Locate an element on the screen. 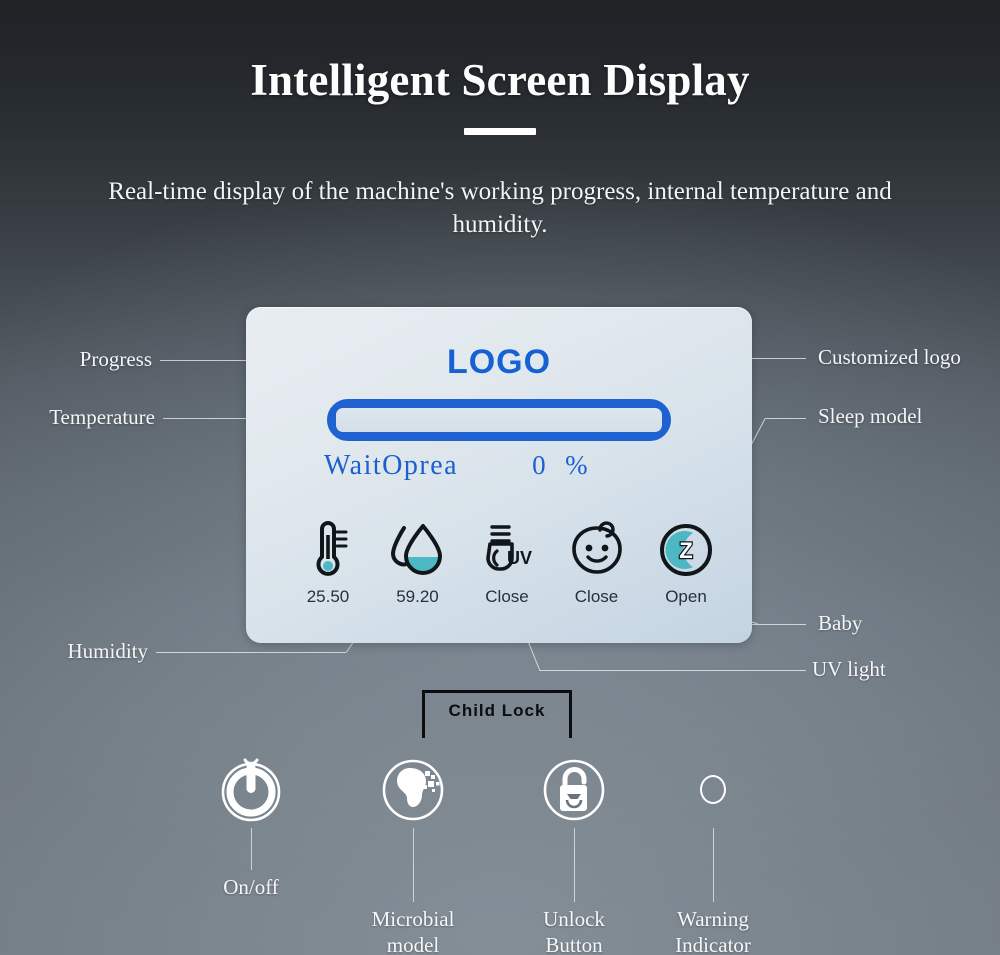 Image resolution: width=1000 pixels, height=955 pixels. title-divider is located at coordinates (500, 131).